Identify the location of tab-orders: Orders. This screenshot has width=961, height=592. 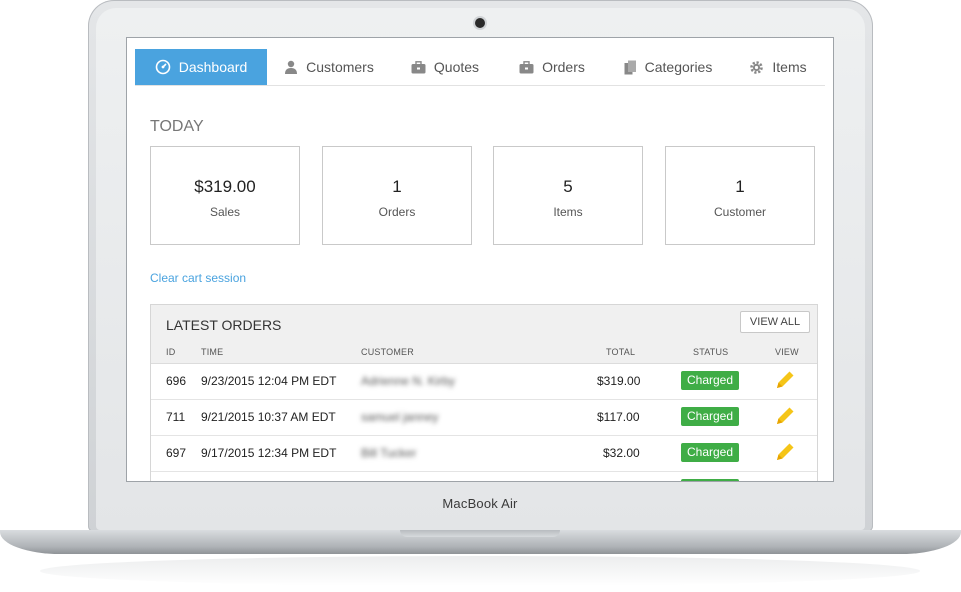
(552, 67).